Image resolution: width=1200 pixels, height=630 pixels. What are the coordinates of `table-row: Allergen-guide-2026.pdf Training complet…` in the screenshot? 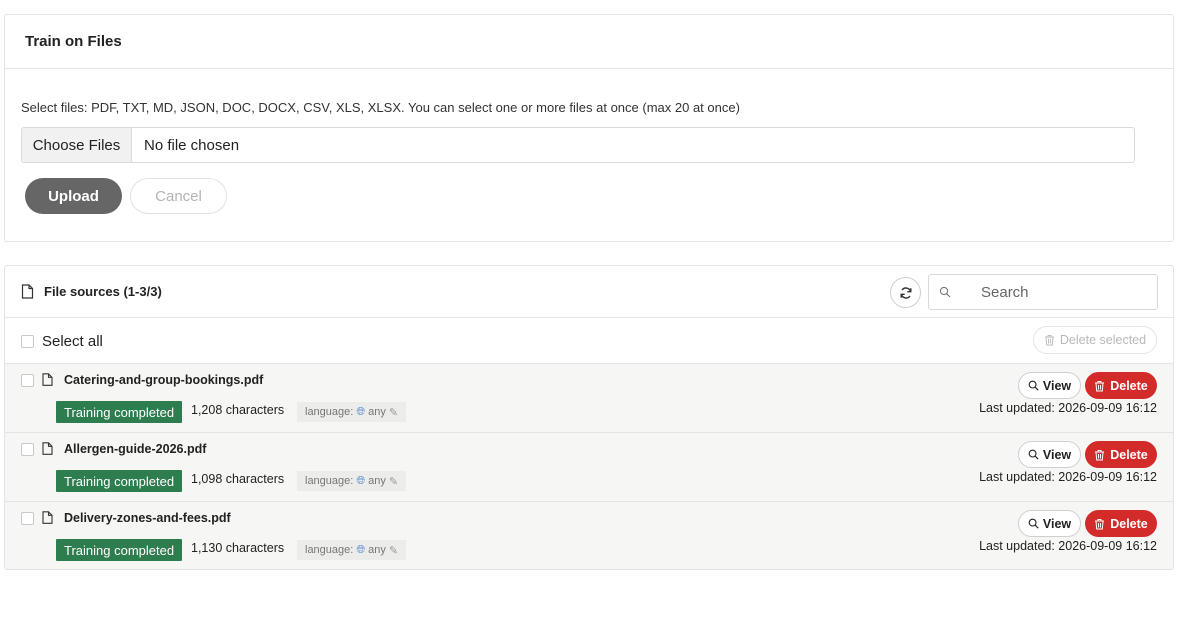 It's located at (589, 467).